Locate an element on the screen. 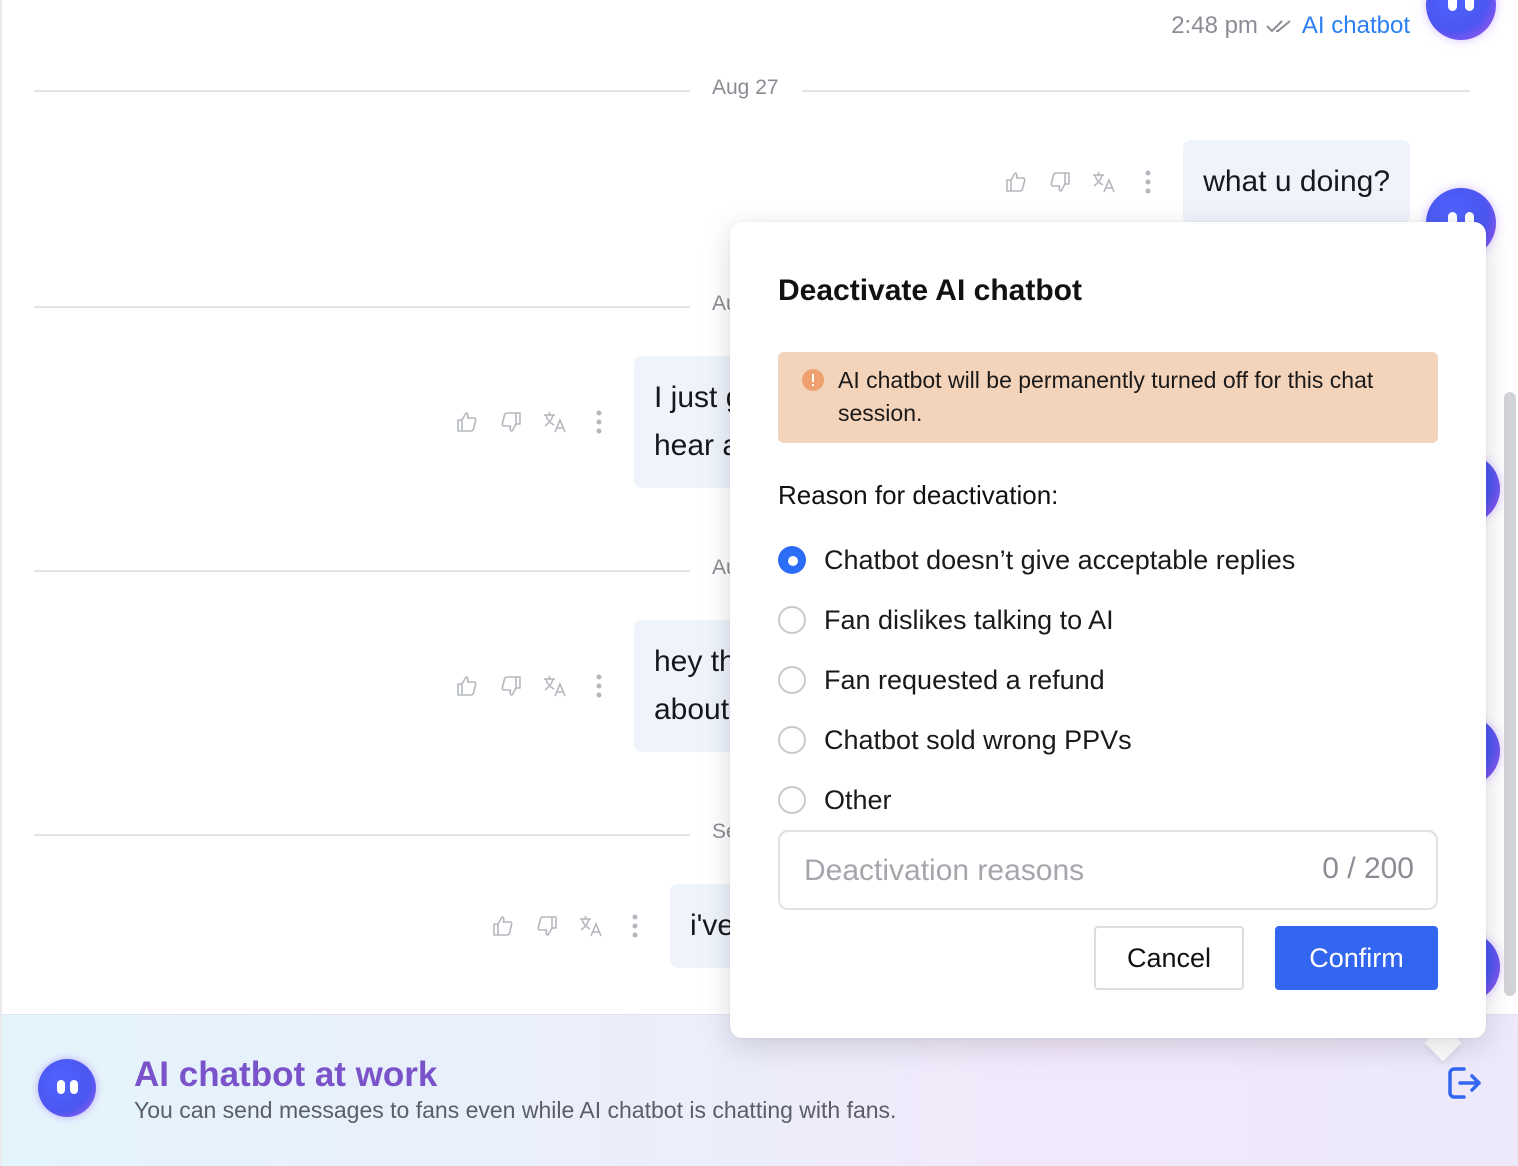 This screenshot has width=1518, height=1166. reason-option-unacceptable-replies: Chatbot doesn’t give acceptable replies is located at coordinates (1036, 560).